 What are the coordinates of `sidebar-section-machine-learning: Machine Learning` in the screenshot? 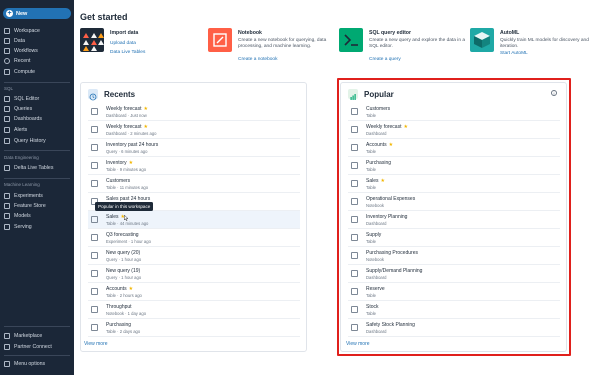 It's located at (22, 184).